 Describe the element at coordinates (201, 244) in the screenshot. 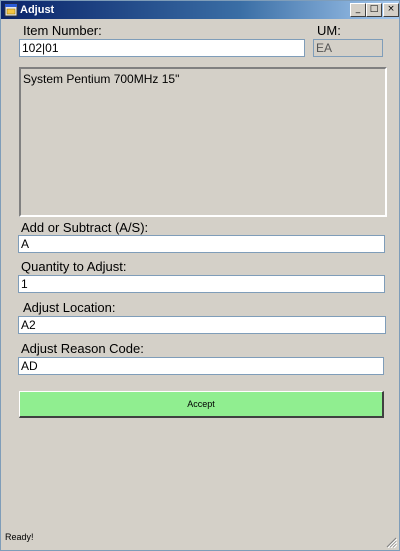

I see `add-subtract-field: A` at that location.